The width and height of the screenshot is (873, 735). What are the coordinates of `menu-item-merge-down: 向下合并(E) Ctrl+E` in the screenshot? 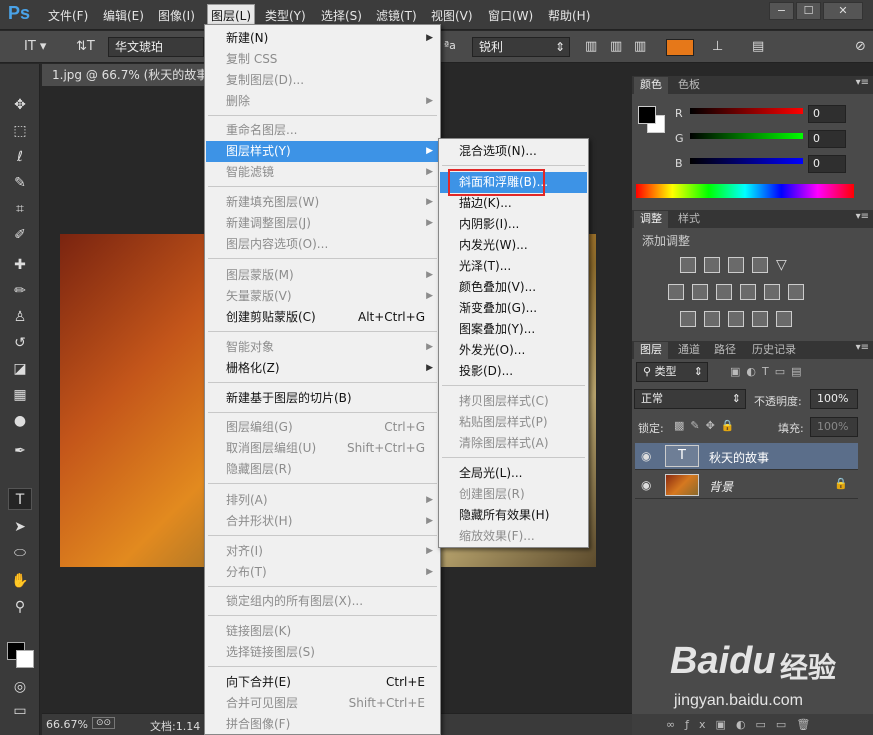 It's located at (322, 682).